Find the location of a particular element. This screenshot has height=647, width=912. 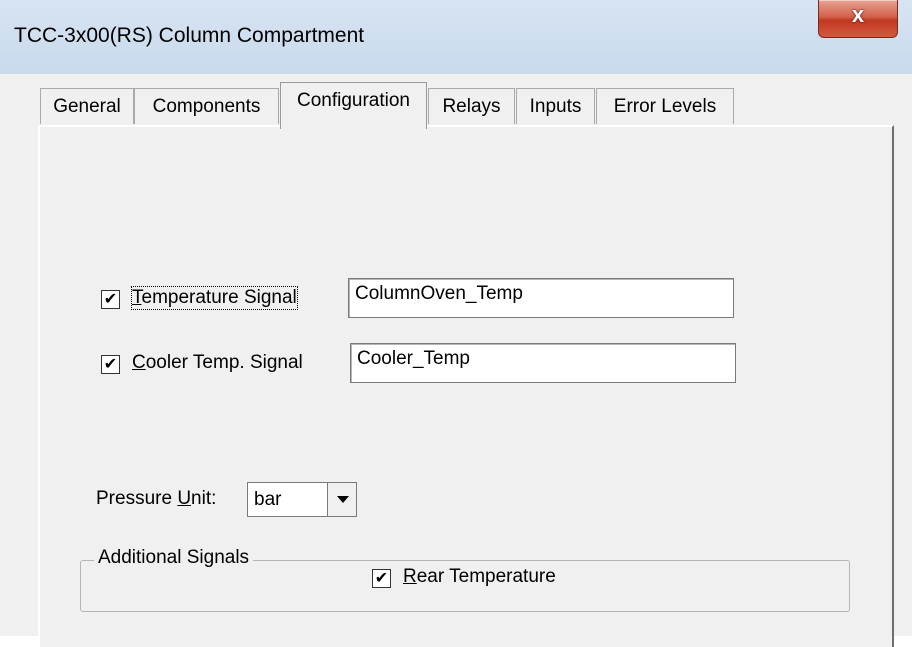

tab-inputs: Inputs is located at coordinates (555, 106).